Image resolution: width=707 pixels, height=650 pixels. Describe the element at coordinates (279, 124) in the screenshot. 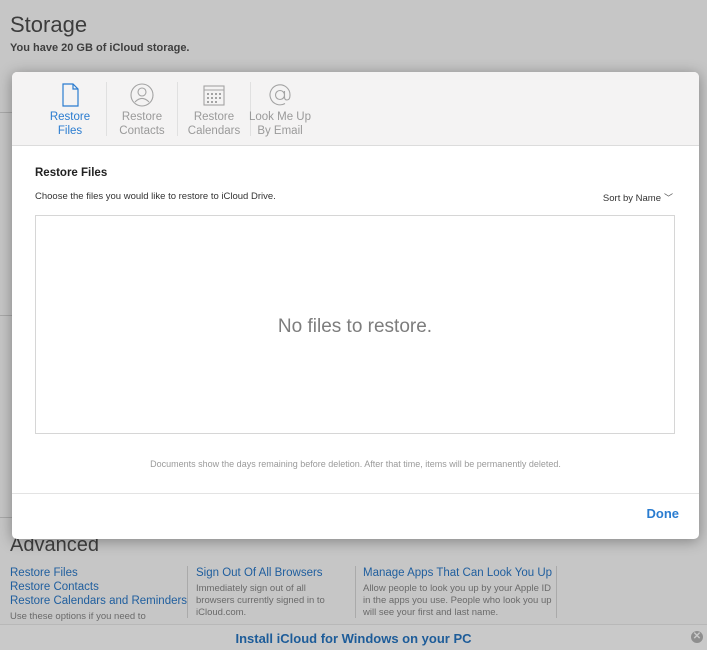

I see `tab-label: Look Me Up By Email` at that location.